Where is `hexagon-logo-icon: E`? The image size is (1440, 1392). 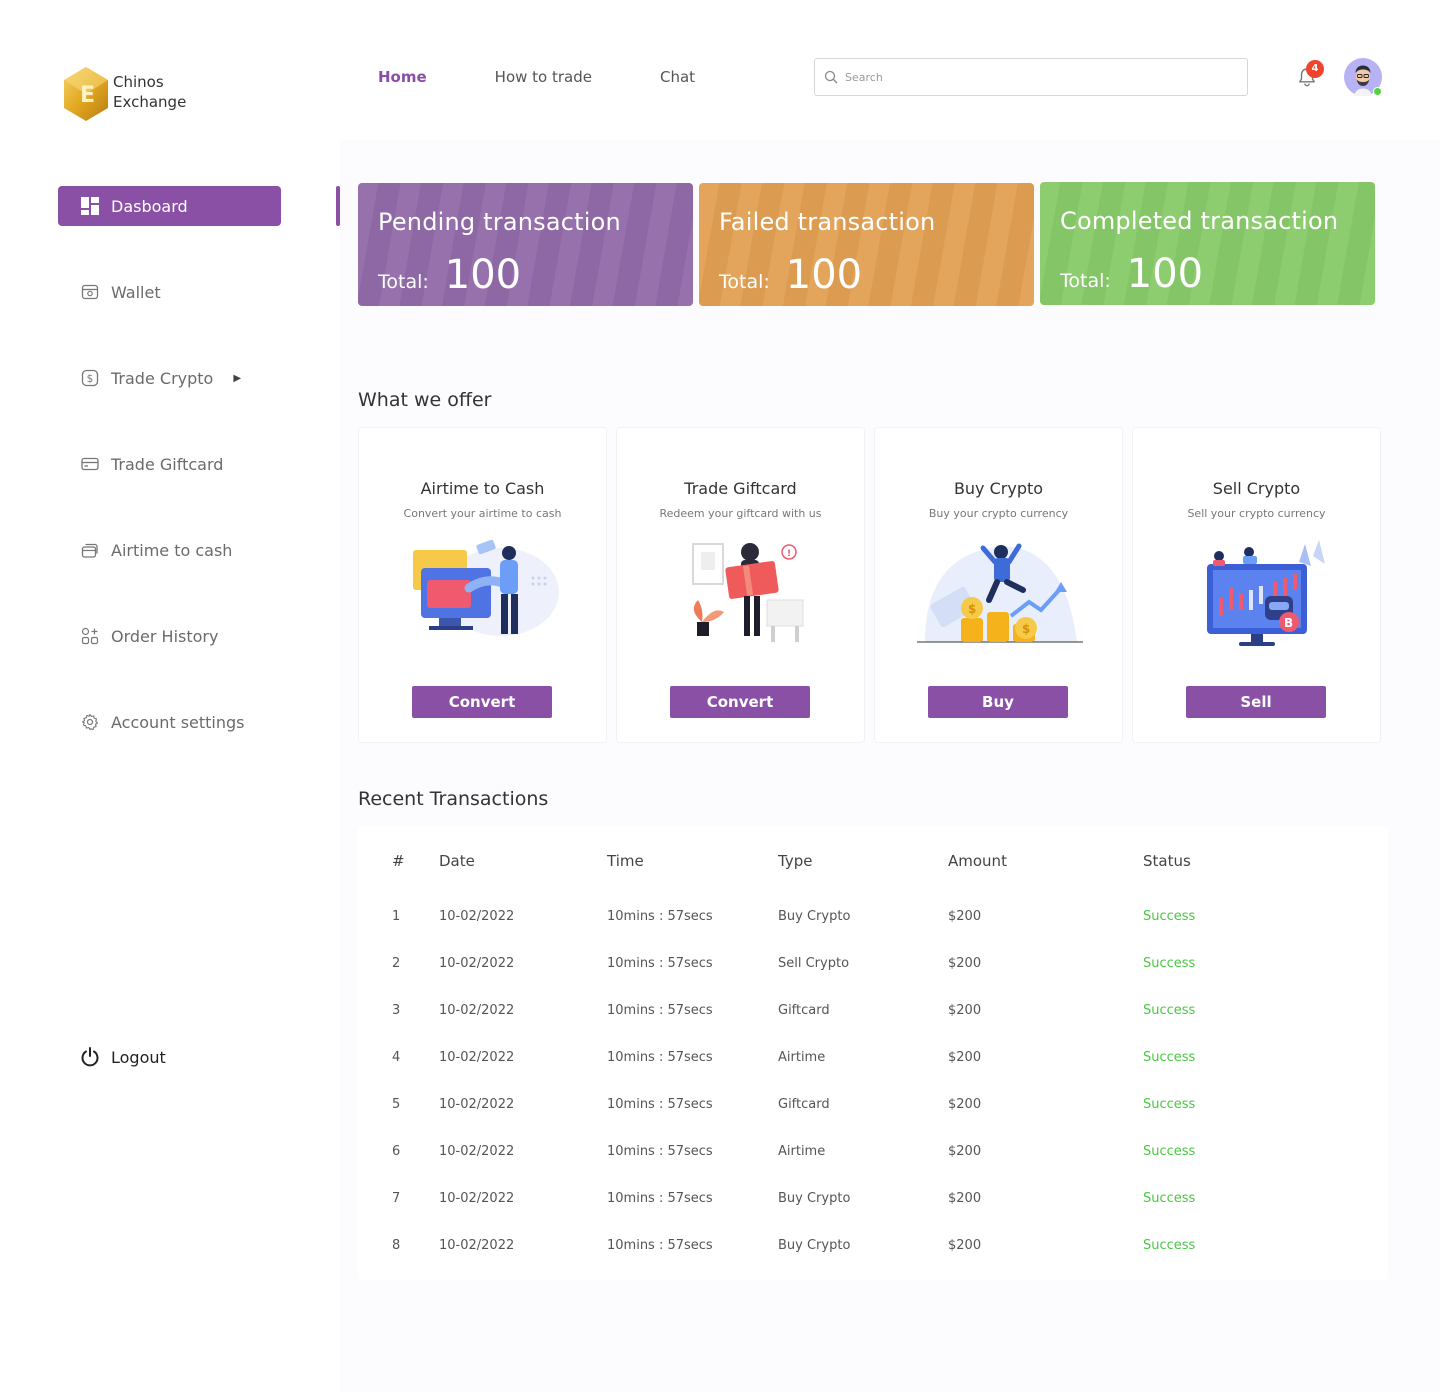 hexagon-logo-icon: E is located at coordinates (86, 94).